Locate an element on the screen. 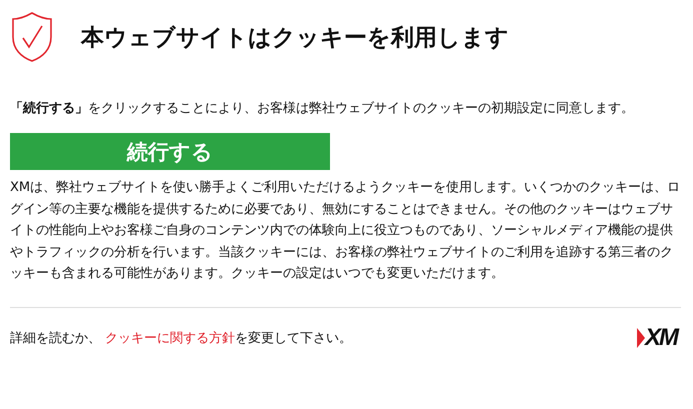 This screenshot has height=409, width=693. dialog-title: 本ウェブサイトはクッキーを利用します is located at coordinates (295, 38).